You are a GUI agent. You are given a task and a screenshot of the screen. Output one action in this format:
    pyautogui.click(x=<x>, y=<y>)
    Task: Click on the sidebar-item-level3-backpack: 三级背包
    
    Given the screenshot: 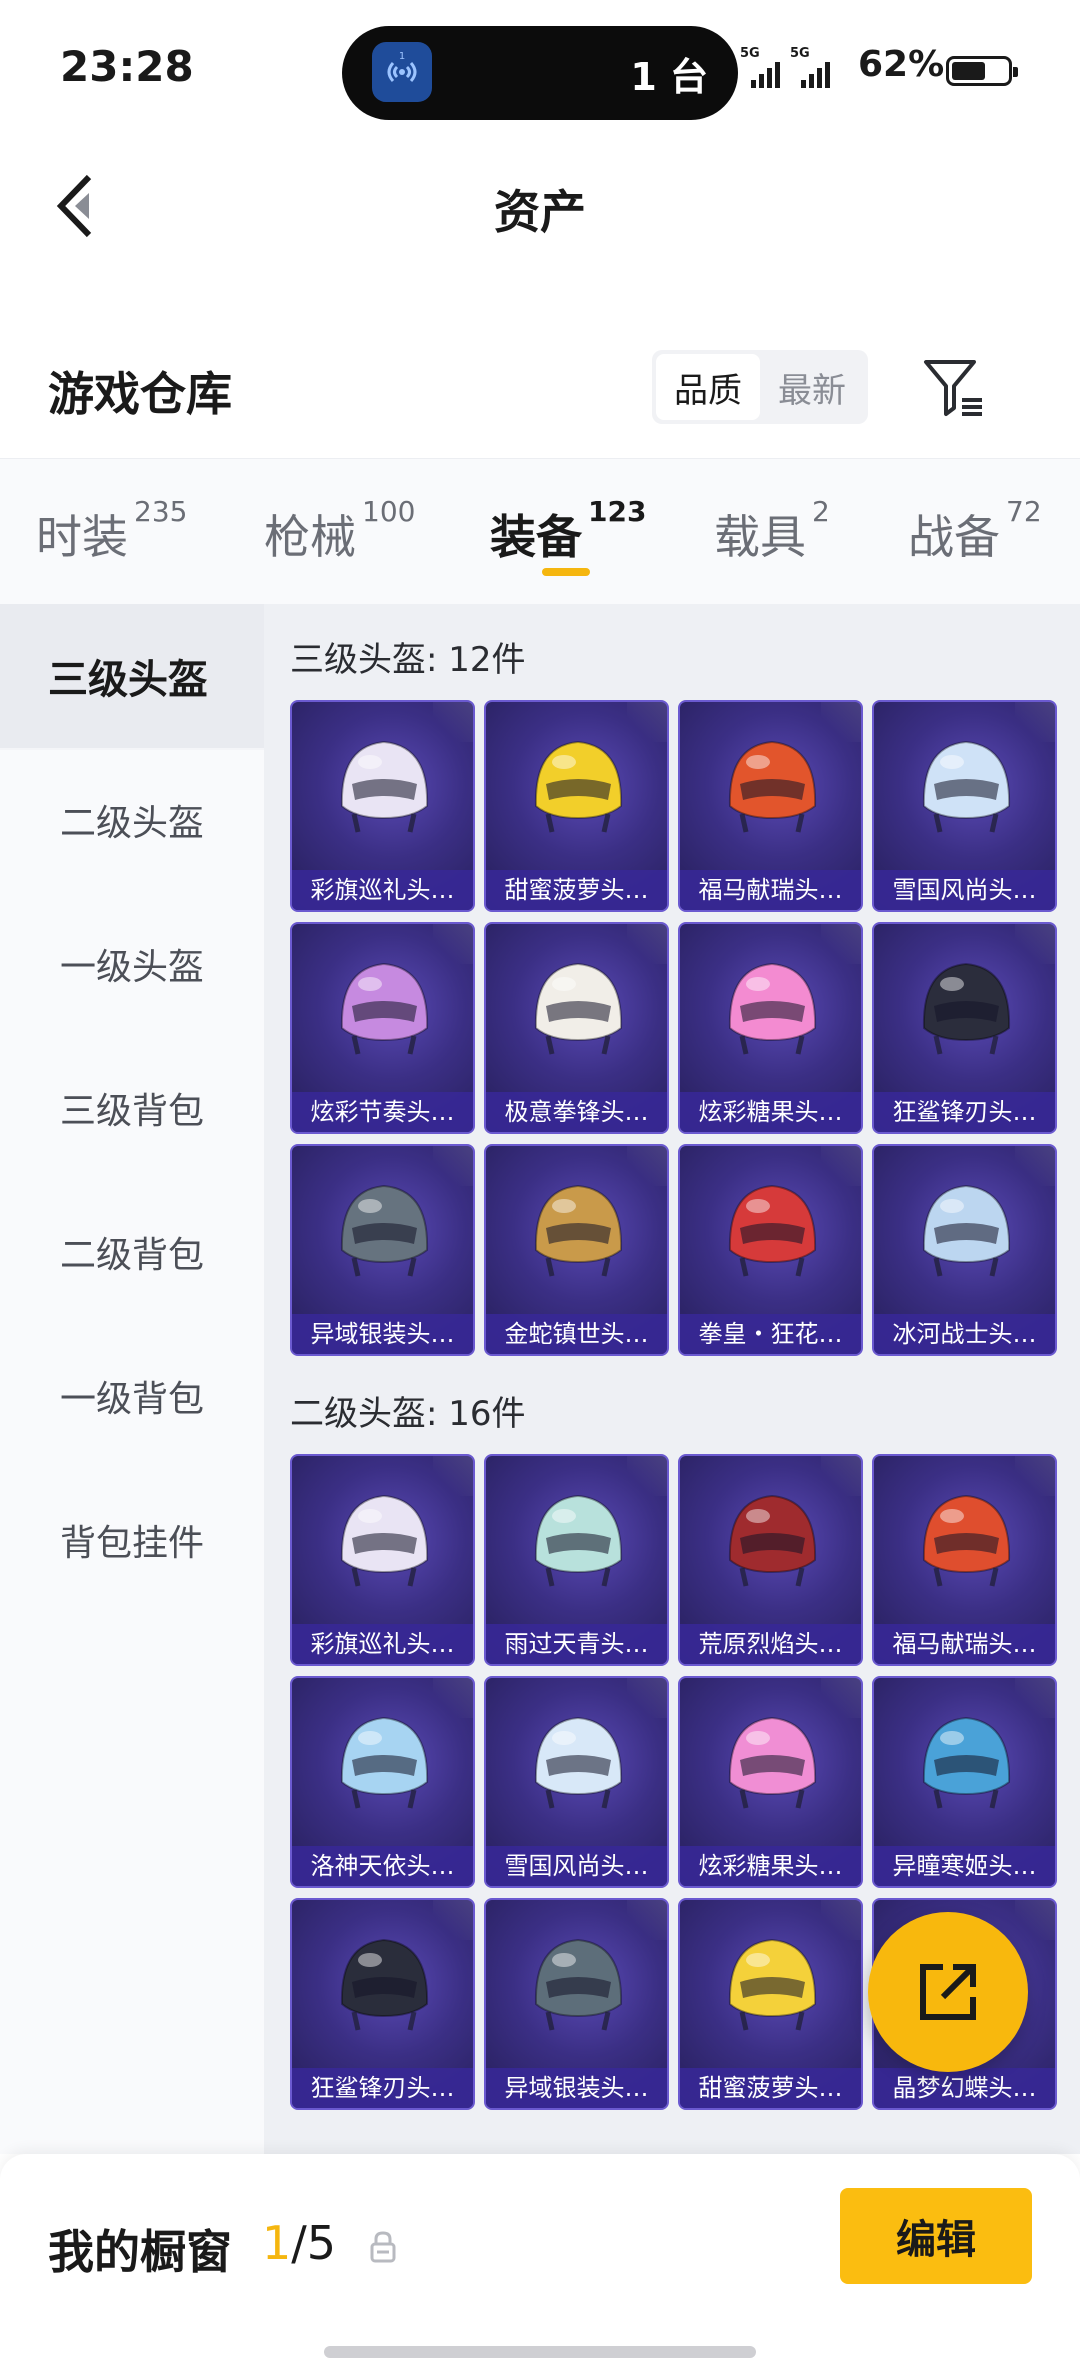 What is the action you would take?
    pyautogui.click(x=132, y=1108)
    